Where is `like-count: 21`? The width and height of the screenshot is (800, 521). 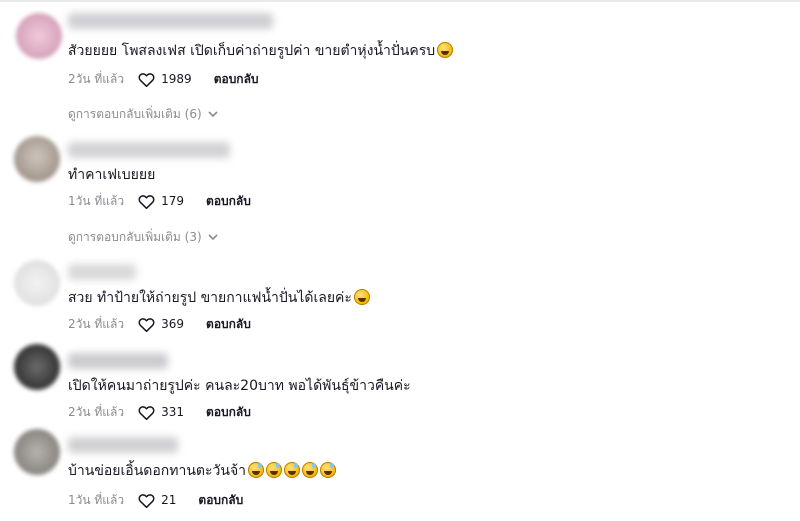
like-count: 21 is located at coordinates (169, 500).